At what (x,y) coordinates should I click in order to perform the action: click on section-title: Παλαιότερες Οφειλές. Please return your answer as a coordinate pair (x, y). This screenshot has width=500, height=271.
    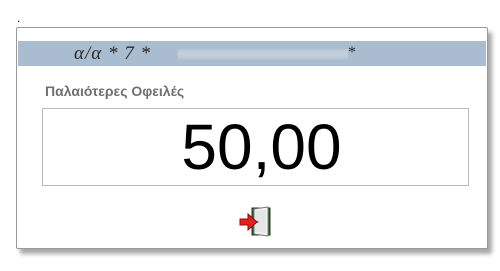
    Looking at the image, I should click on (115, 91).